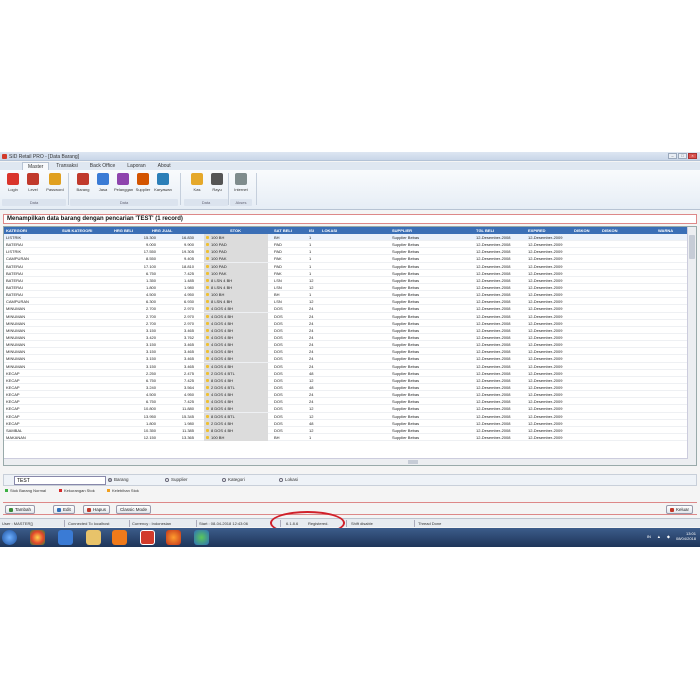  I want to click on vertical-scrollbar, so click(691, 346).